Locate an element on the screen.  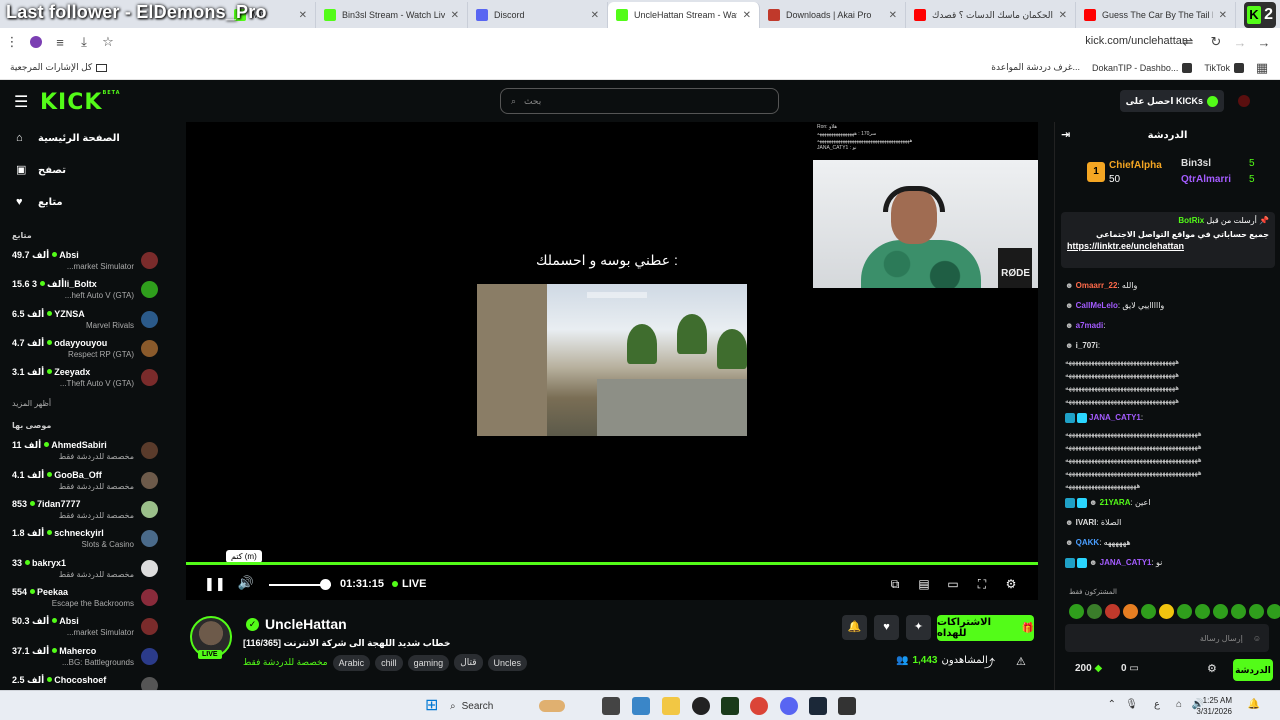
sidebar-channel: 11 ألف AhmedSabiri مخصصة للدردشة فقط is located at coordinates (85, 450).